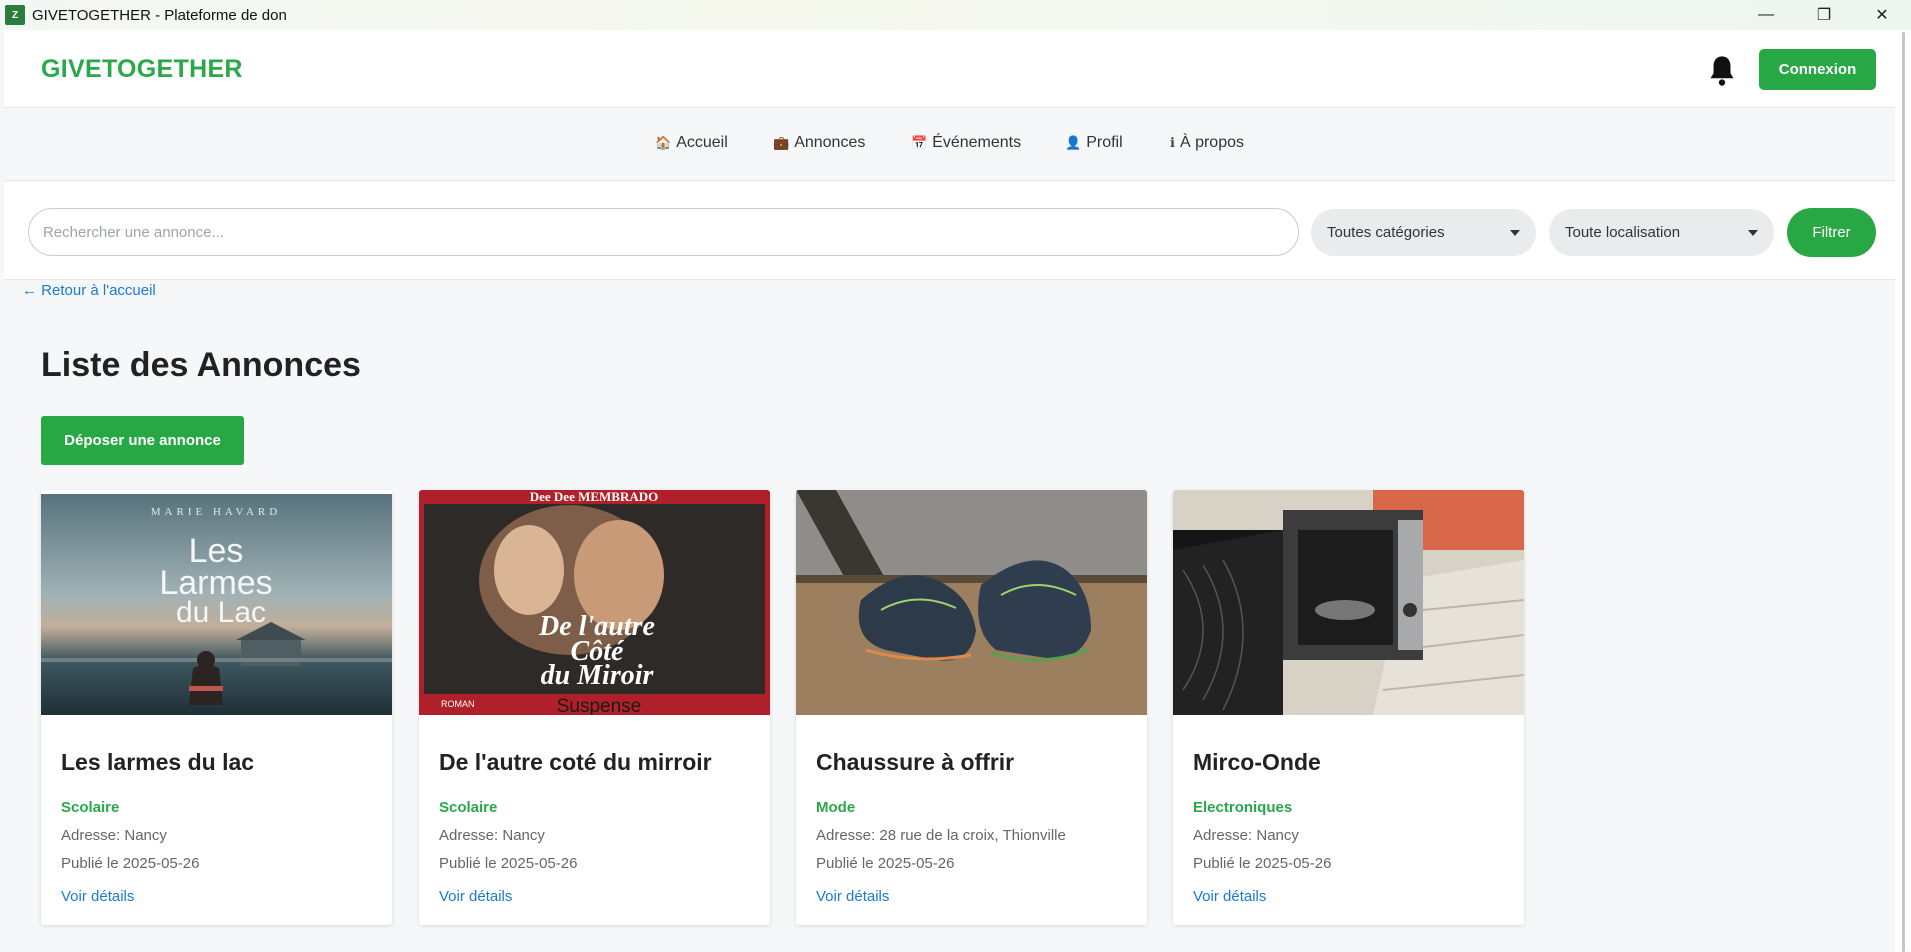 The width and height of the screenshot is (1911, 952). I want to click on listing-title: Chaussure à offrir, so click(915, 762).